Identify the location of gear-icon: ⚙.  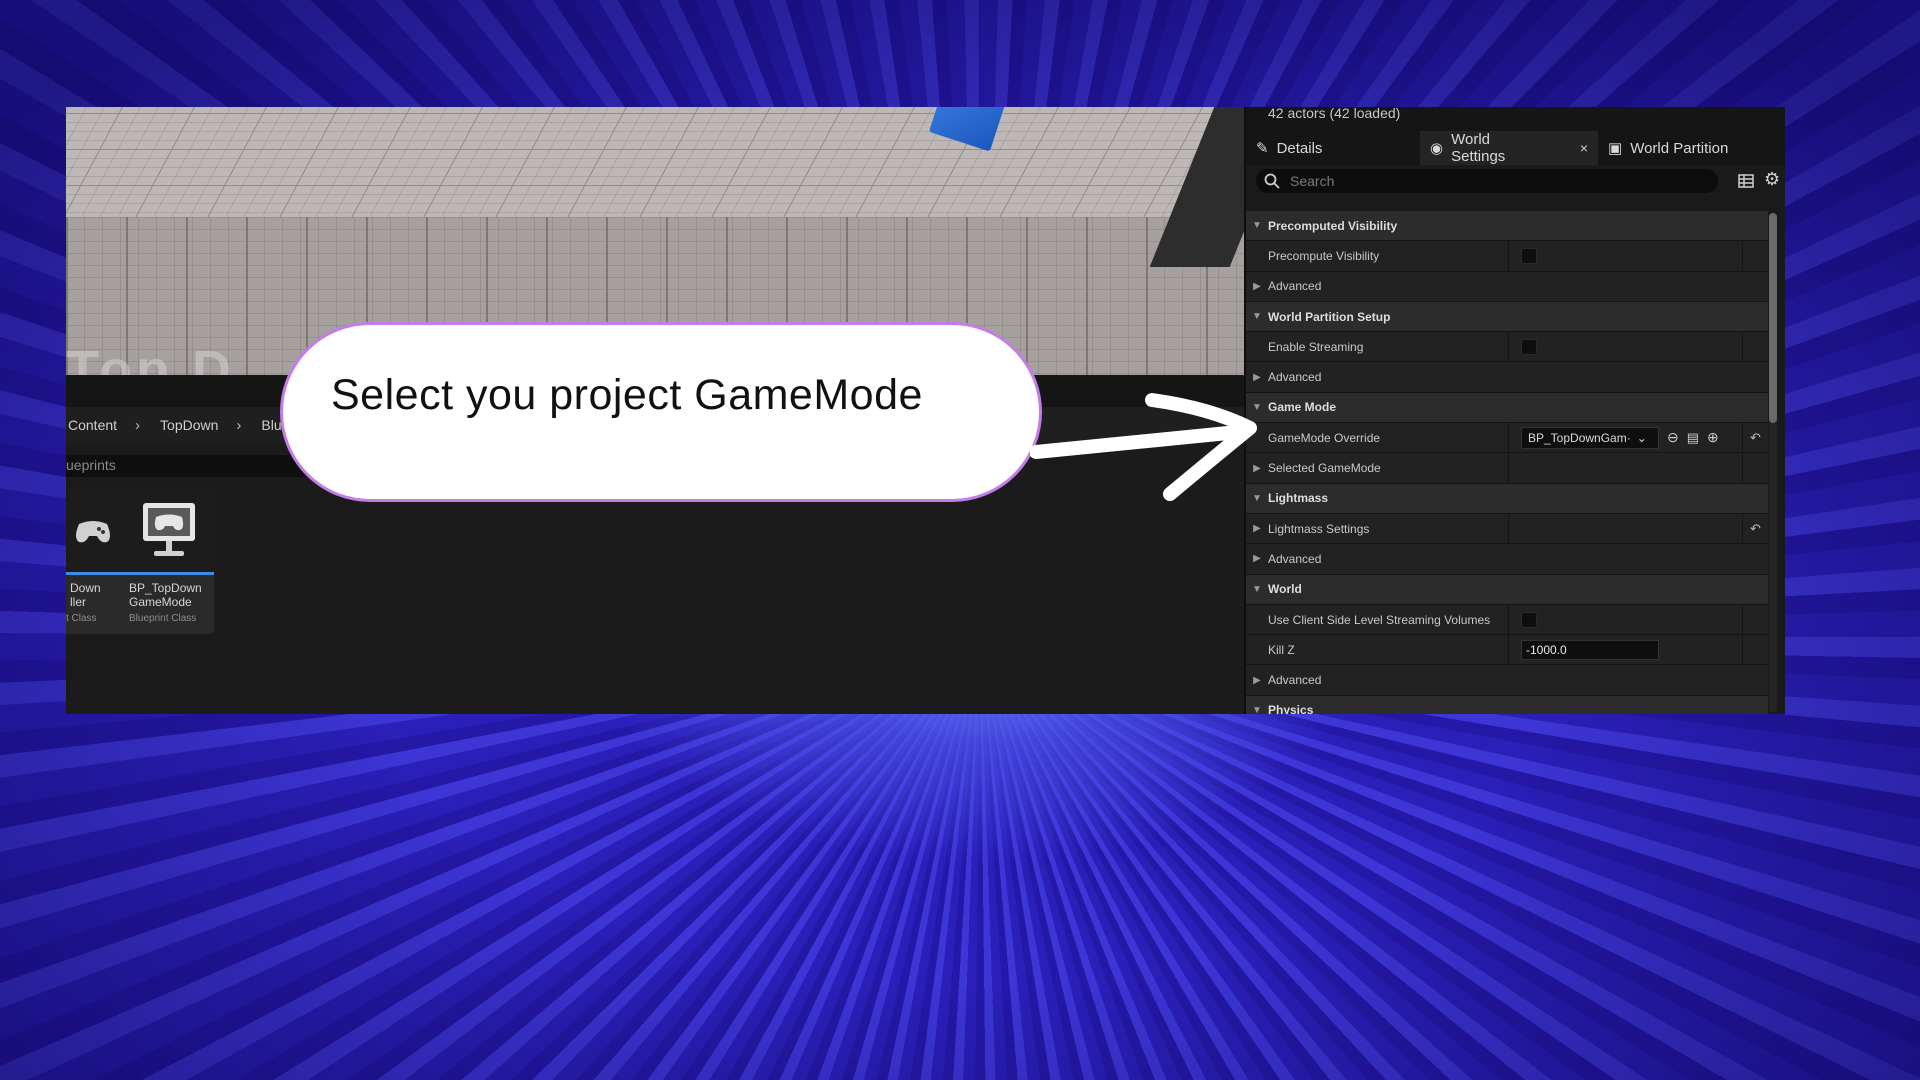
(1772, 179).